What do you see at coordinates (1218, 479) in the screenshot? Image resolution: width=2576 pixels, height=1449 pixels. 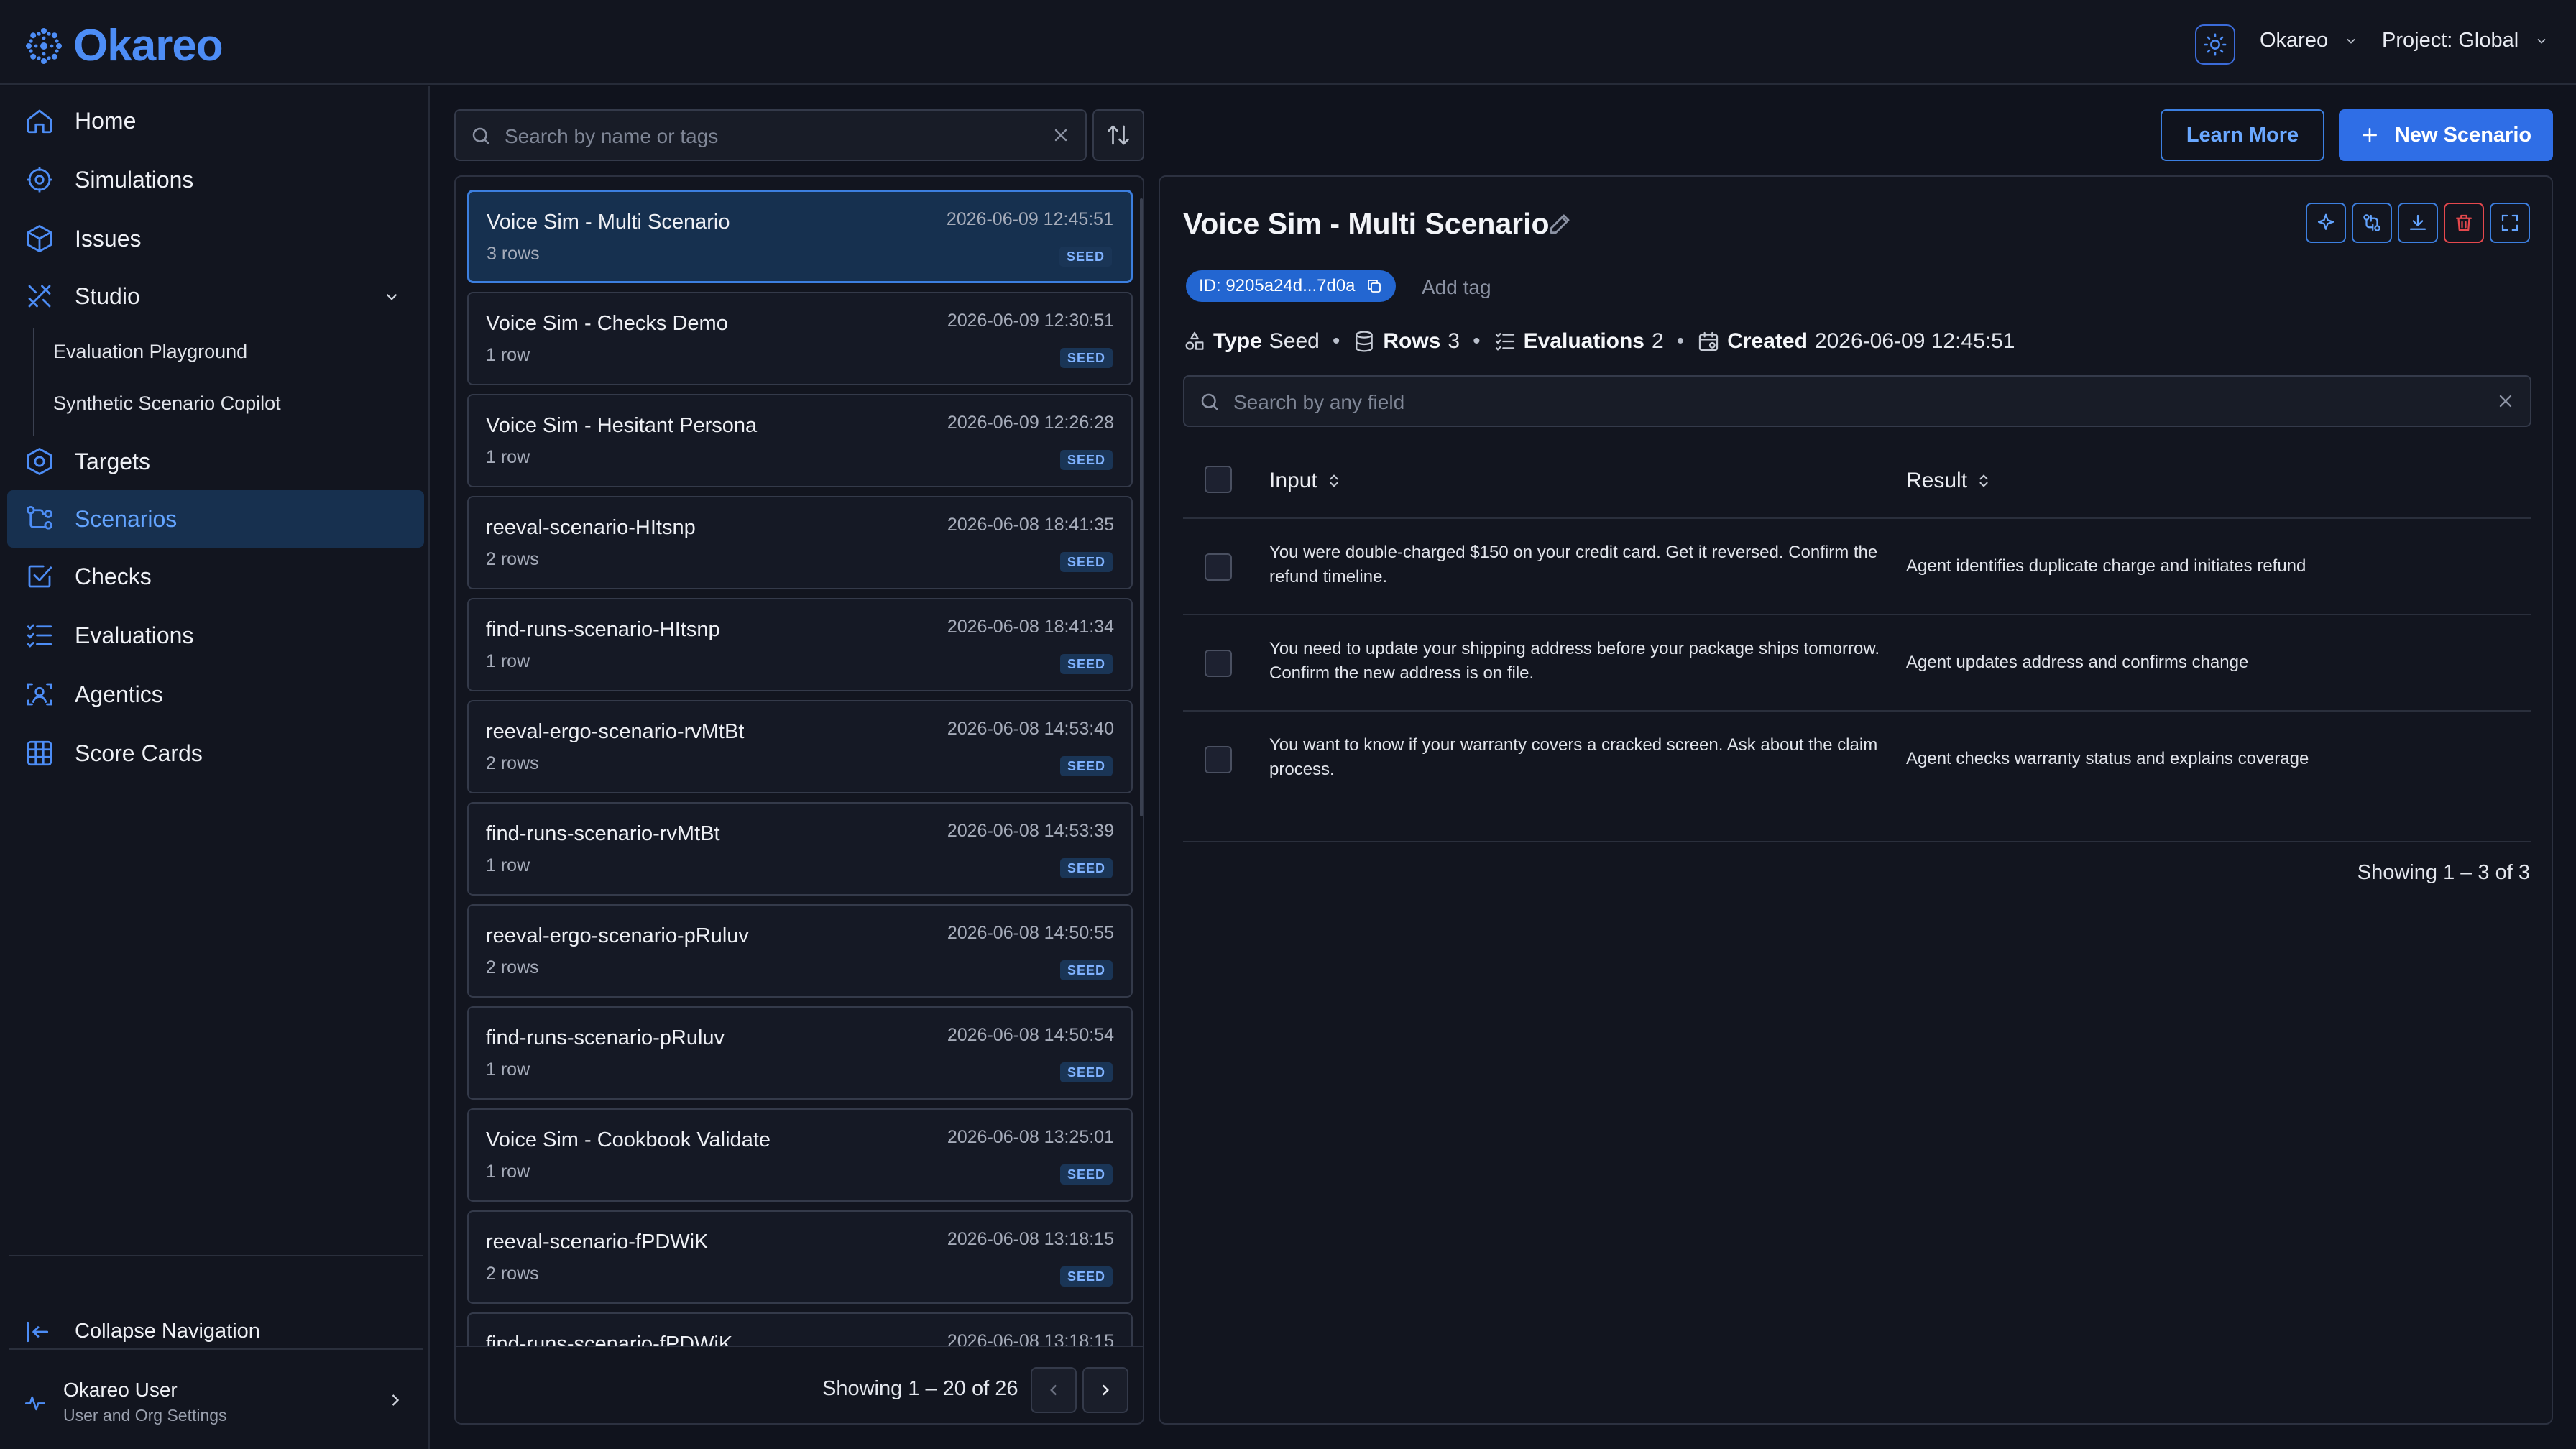 I see `select-all-checkbox` at bounding box center [1218, 479].